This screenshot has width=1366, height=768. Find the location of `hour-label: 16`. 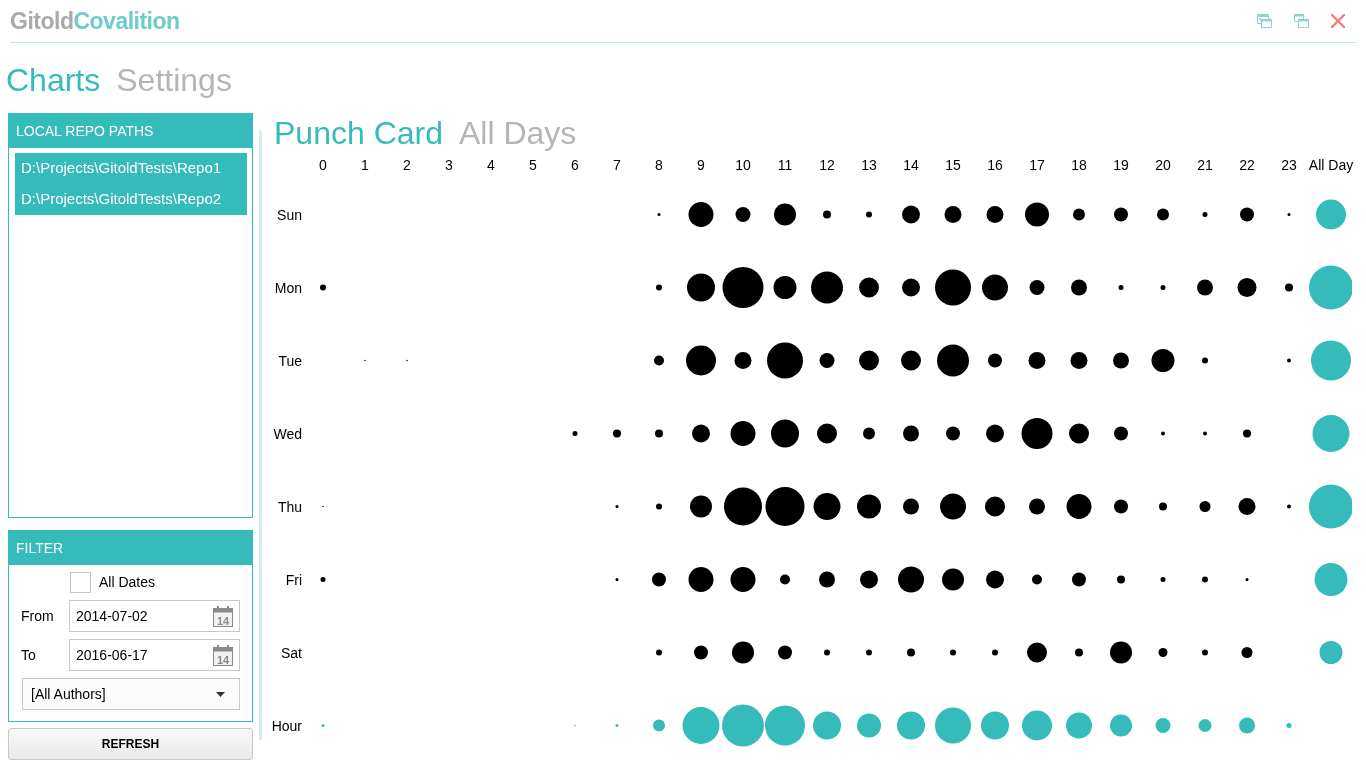

hour-label: 16 is located at coordinates (995, 165).